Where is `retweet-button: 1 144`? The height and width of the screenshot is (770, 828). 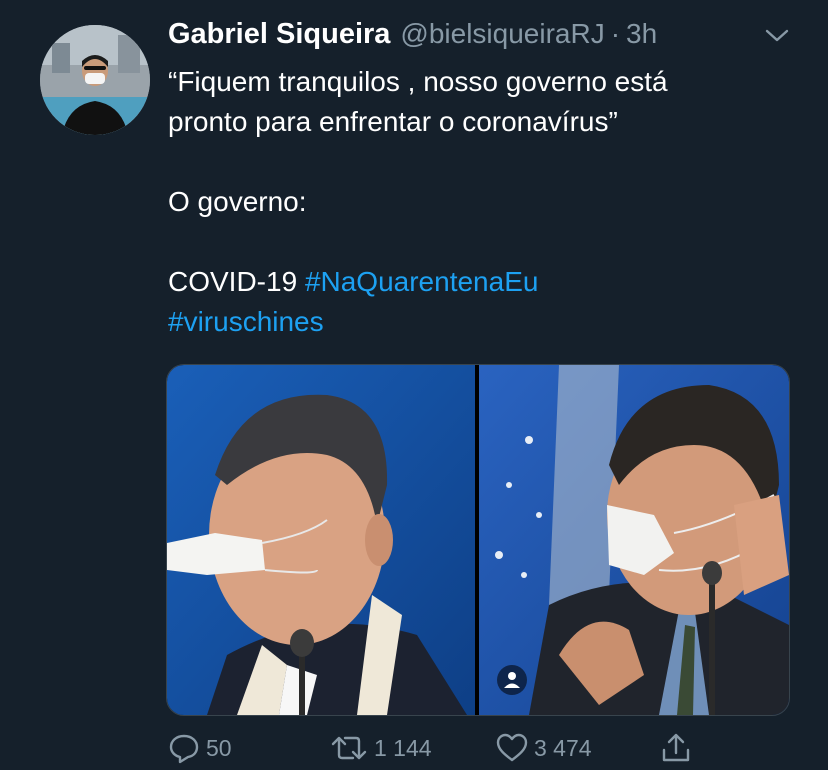
retweet-button: 1 144 is located at coordinates (380, 748).